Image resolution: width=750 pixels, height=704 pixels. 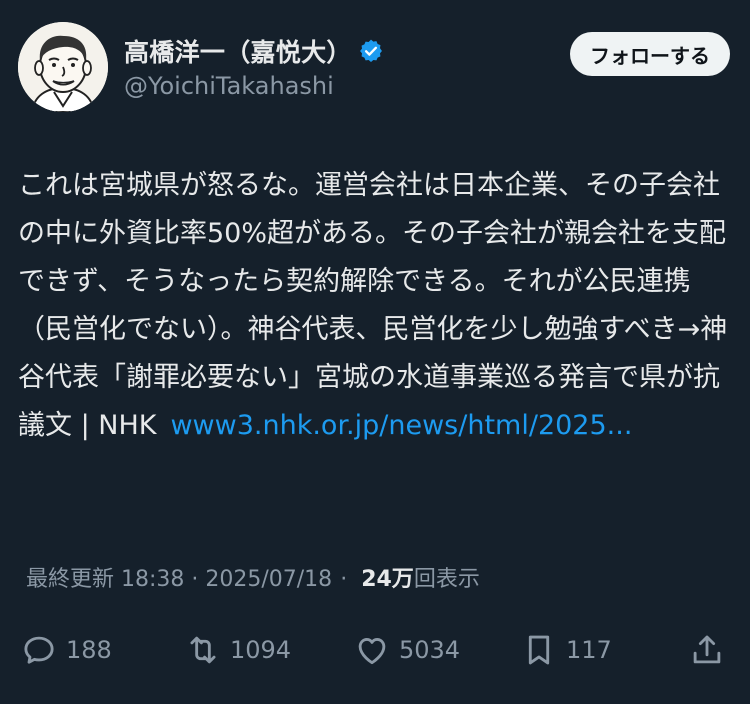 I want to click on post-meta: 最終更新 18:38 · 2025/07/18 · 24万 回表示, so click(x=253, y=577).